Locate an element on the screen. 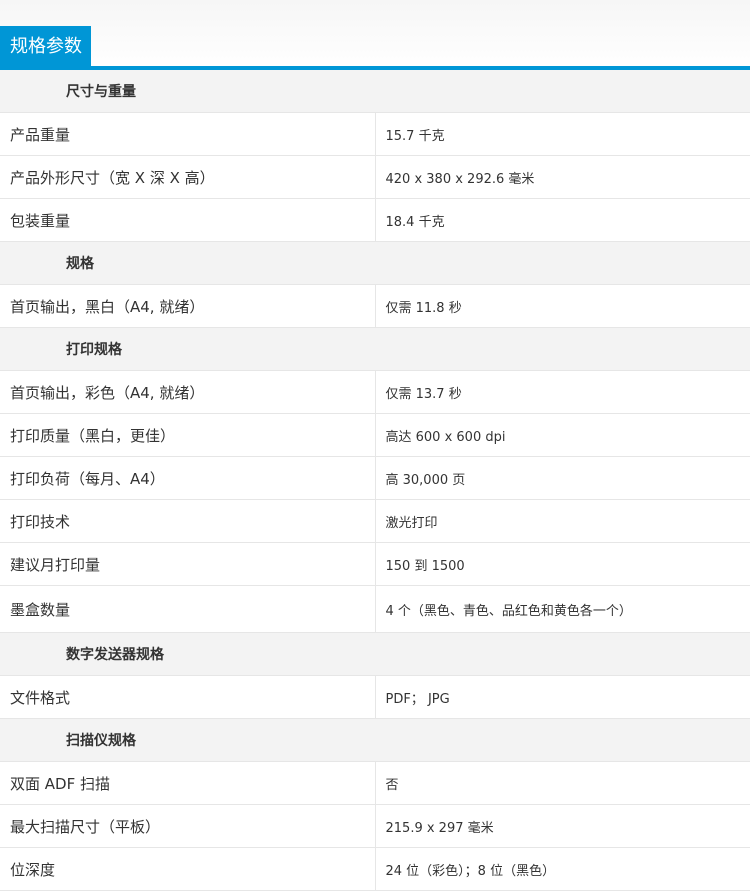 This screenshot has width=750, height=894. spec-row: 包装重量 18.4 千克 is located at coordinates (375, 220).